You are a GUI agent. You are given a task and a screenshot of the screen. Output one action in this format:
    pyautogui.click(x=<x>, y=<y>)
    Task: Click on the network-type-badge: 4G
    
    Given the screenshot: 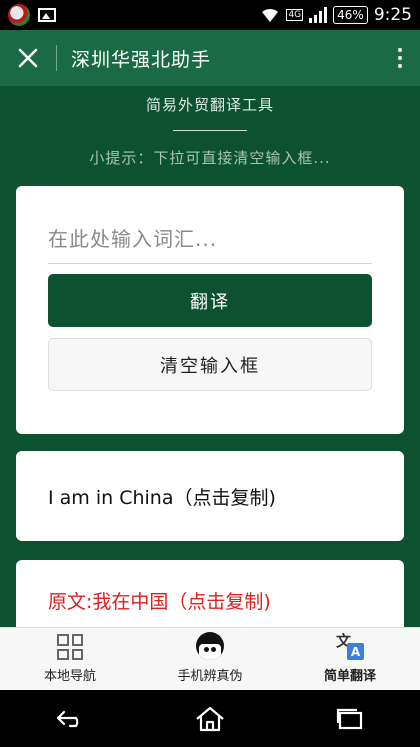 What is the action you would take?
    pyautogui.click(x=295, y=15)
    